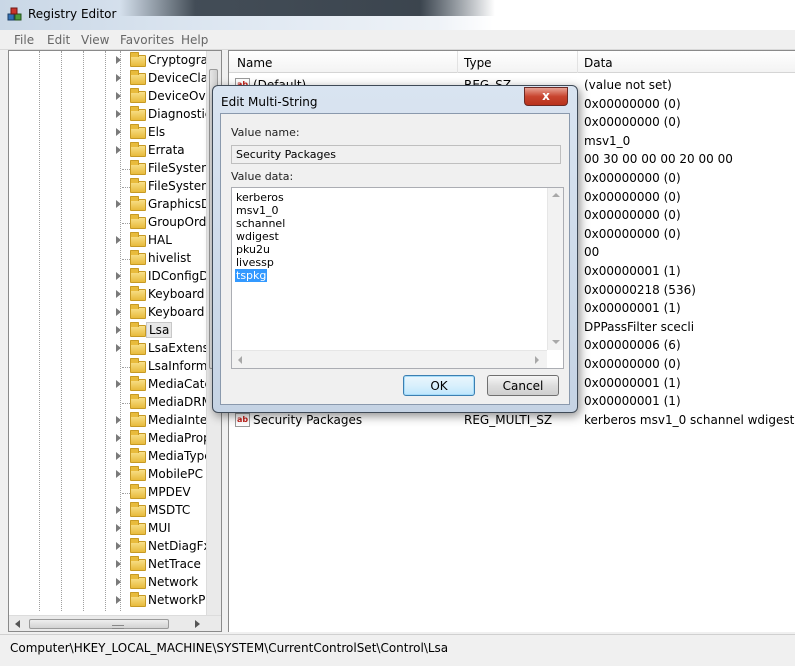 This screenshot has width=795, height=666. Describe the element at coordinates (110, 277) in the screenshot. I see `tree-item: IDConfigDl` at that location.